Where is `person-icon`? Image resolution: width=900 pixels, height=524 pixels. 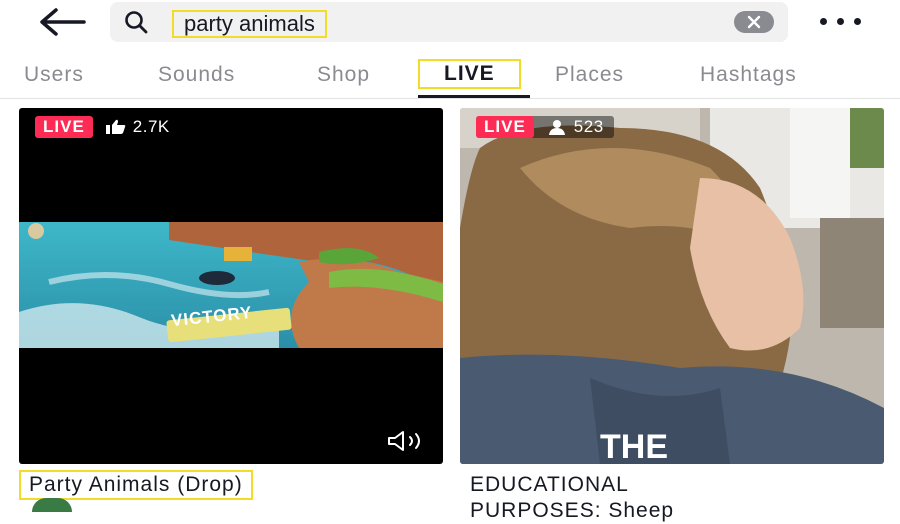 person-icon is located at coordinates (556, 127).